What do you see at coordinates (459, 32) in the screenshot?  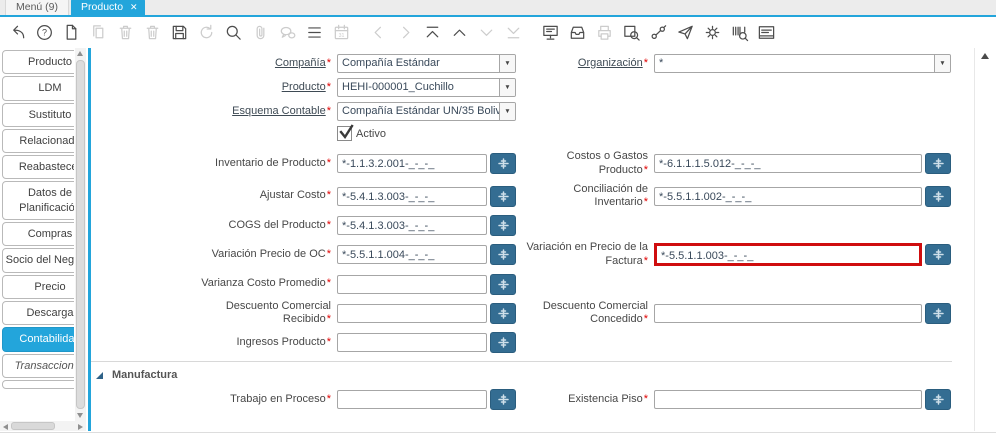 I see `previous-record-icon` at bounding box center [459, 32].